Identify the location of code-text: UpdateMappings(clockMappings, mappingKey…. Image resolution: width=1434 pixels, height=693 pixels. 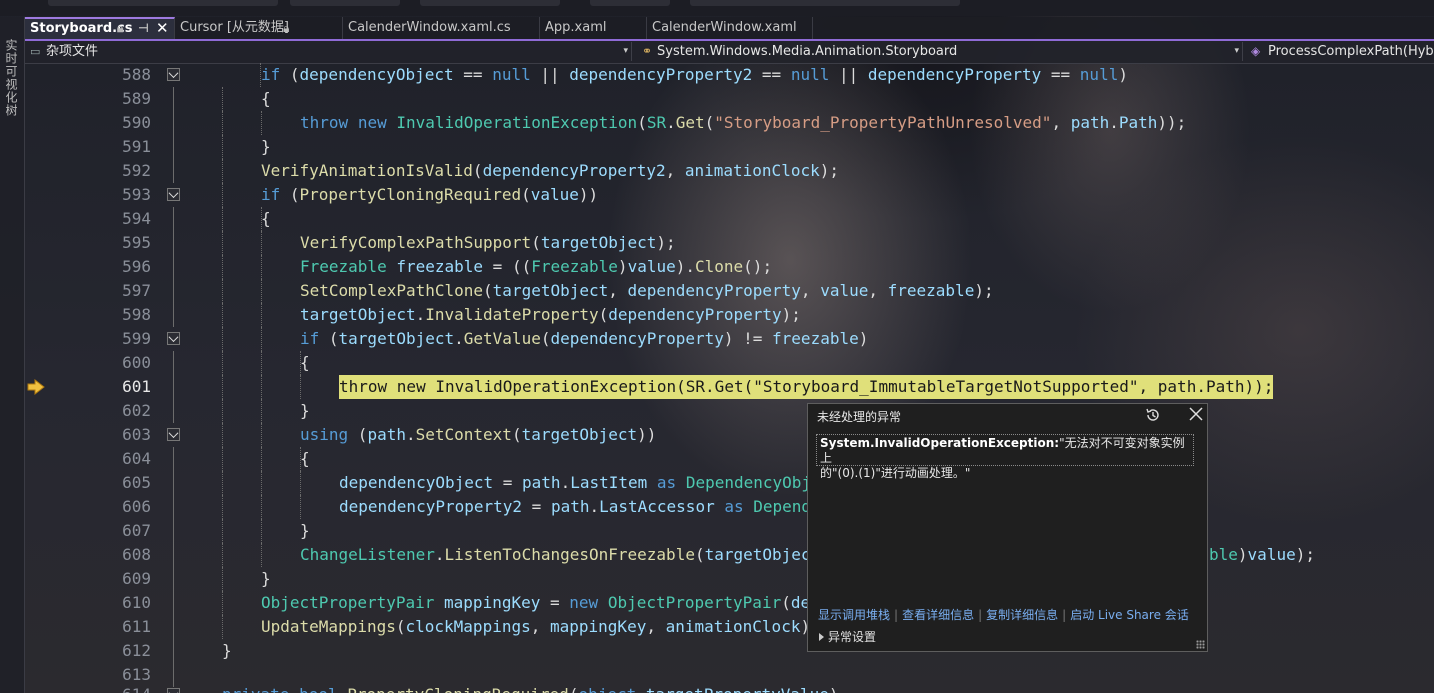
(536, 626).